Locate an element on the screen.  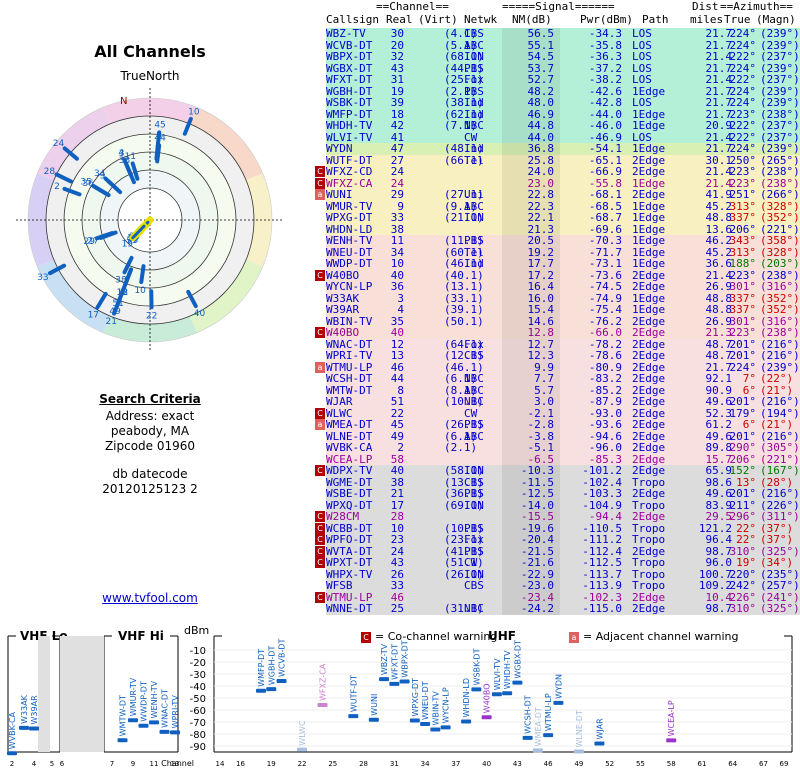
station-label: WBZ-TV is located at coordinates (384, 659).